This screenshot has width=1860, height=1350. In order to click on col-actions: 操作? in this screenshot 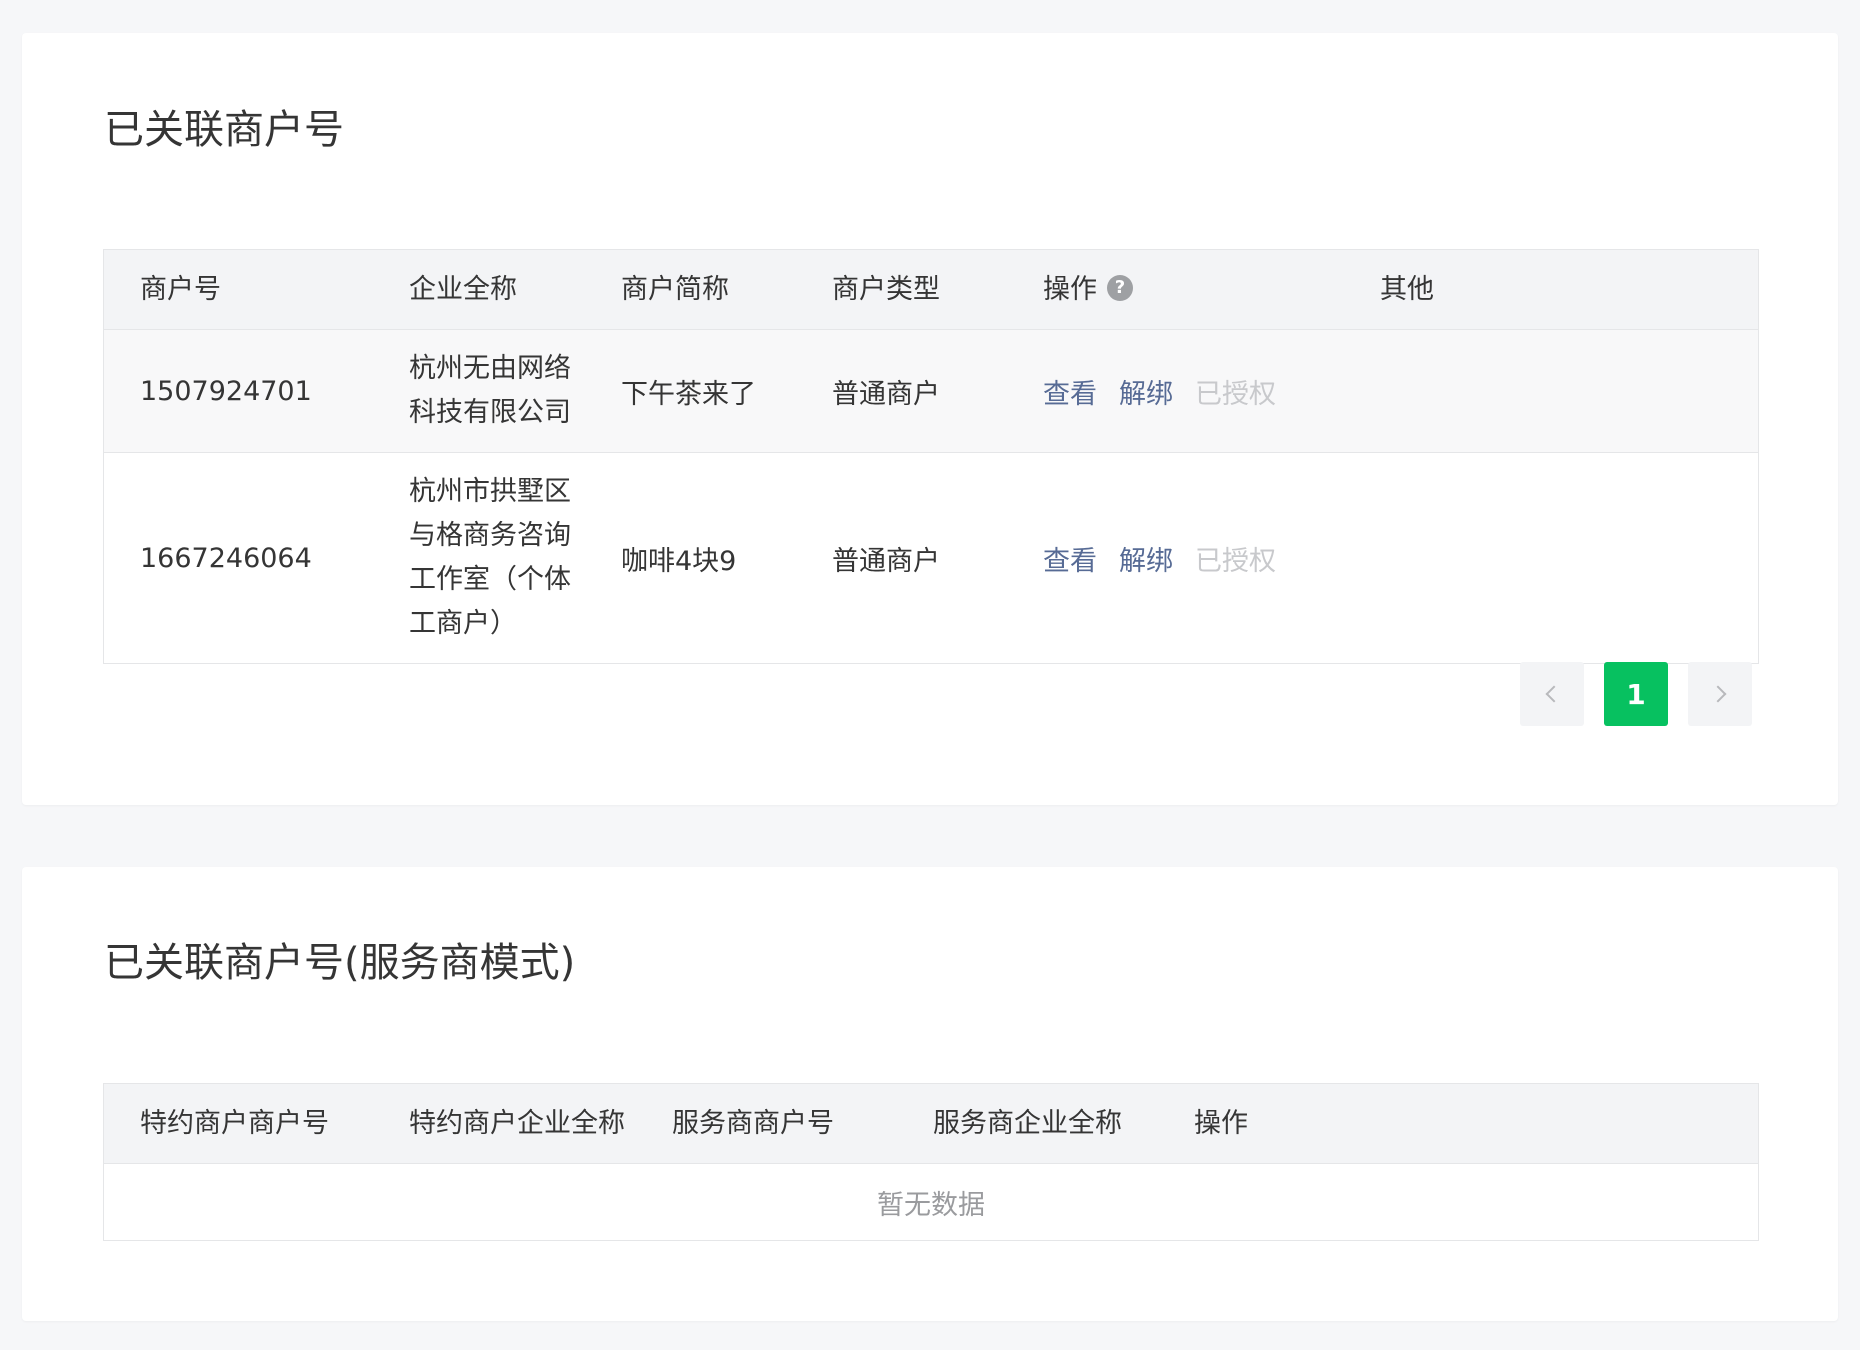, I will do `click(1088, 289)`.